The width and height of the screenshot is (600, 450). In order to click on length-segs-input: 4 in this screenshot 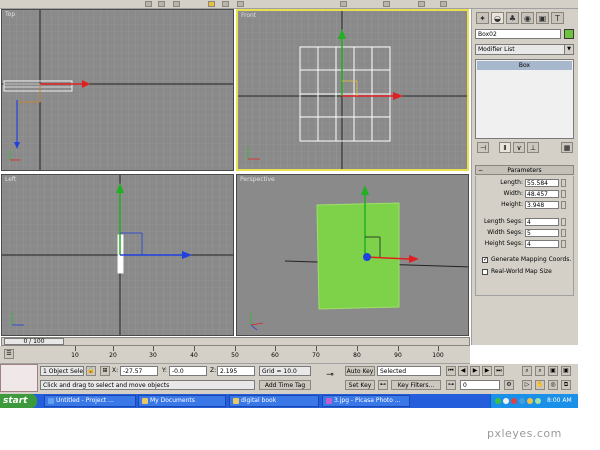, I will do `click(542, 222)`.